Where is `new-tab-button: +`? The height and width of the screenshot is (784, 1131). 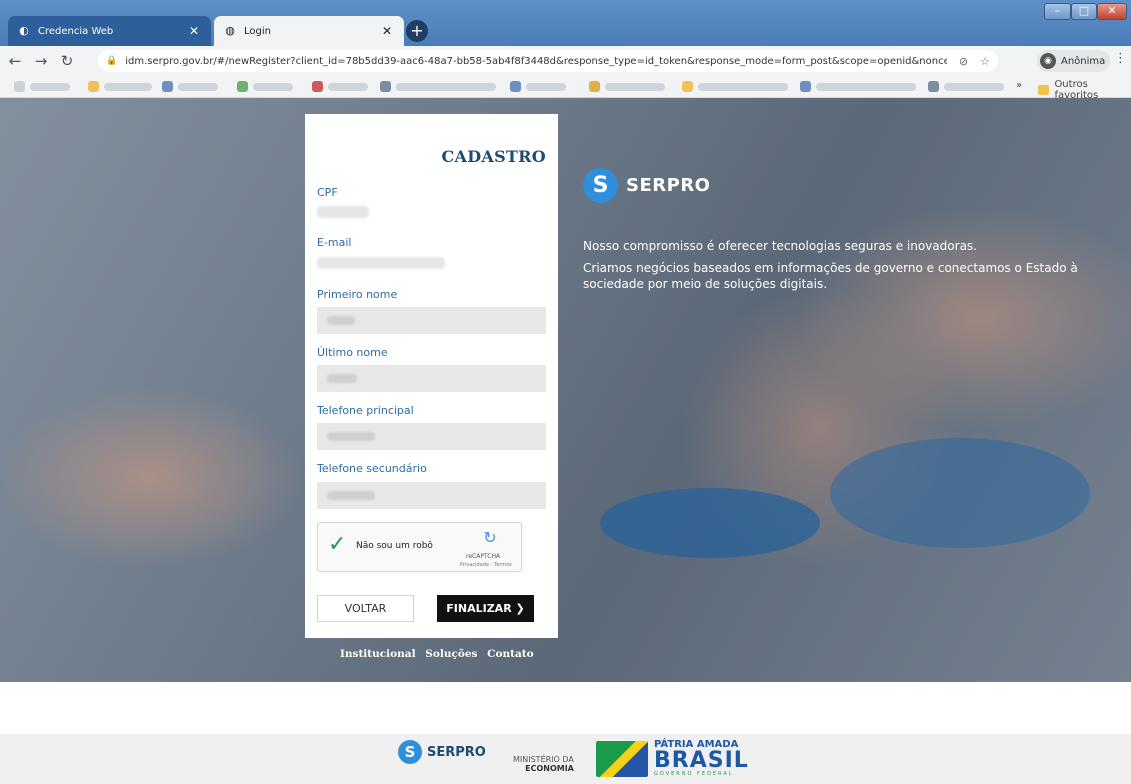
new-tab-button: + is located at coordinates (417, 31).